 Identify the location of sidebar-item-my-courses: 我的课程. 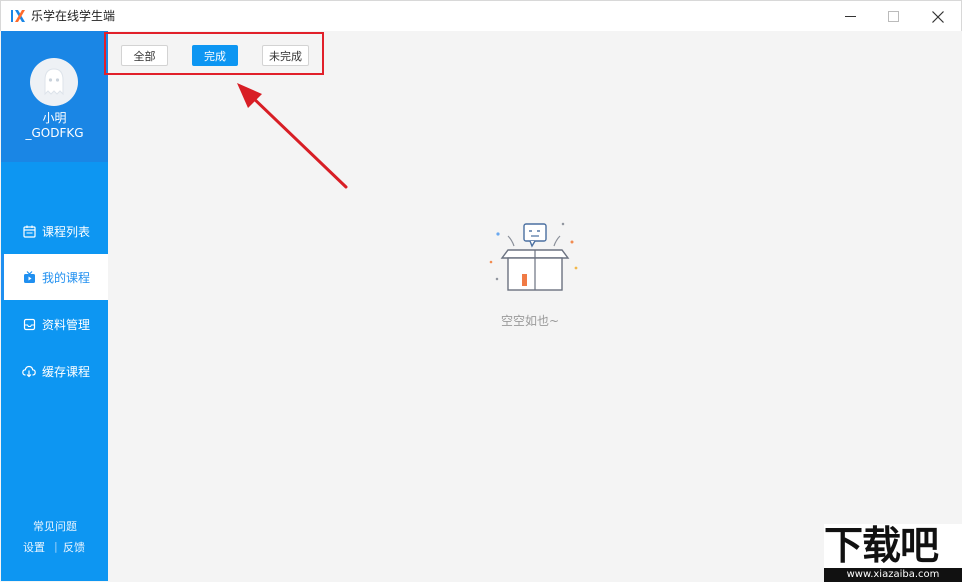
(54, 277).